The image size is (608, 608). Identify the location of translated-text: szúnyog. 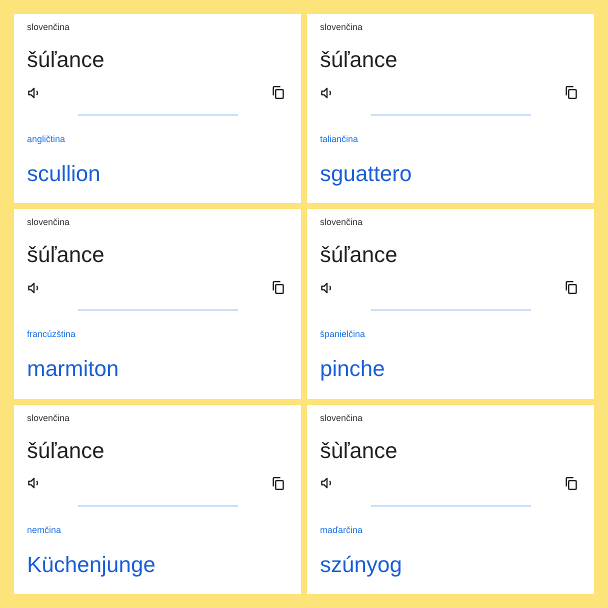
(361, 565).